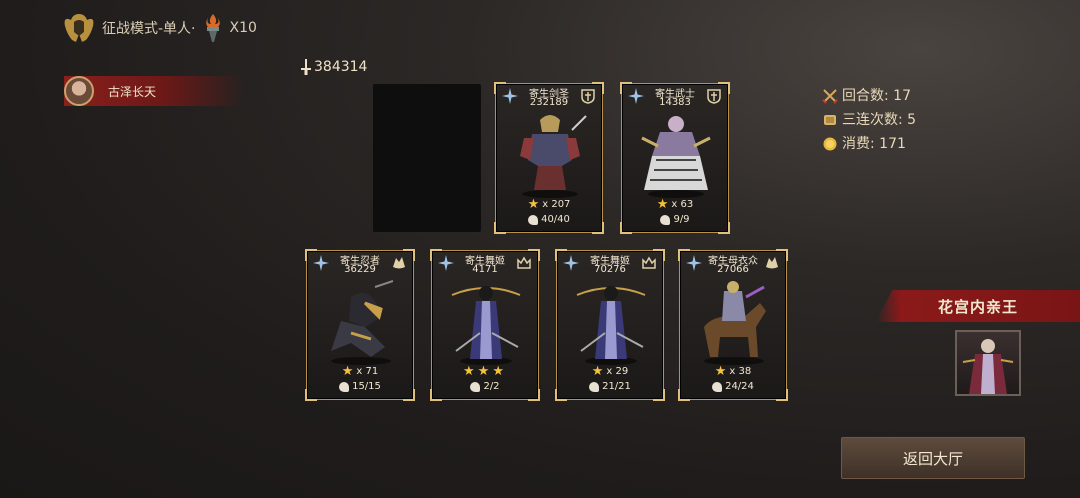 The height and width of the screenshot is (498, 1080). What do you see at coordinates (149, 29) in the screenshot?
I see `mode-label: 征战模式-单人·` at bounding box center [149, 29].